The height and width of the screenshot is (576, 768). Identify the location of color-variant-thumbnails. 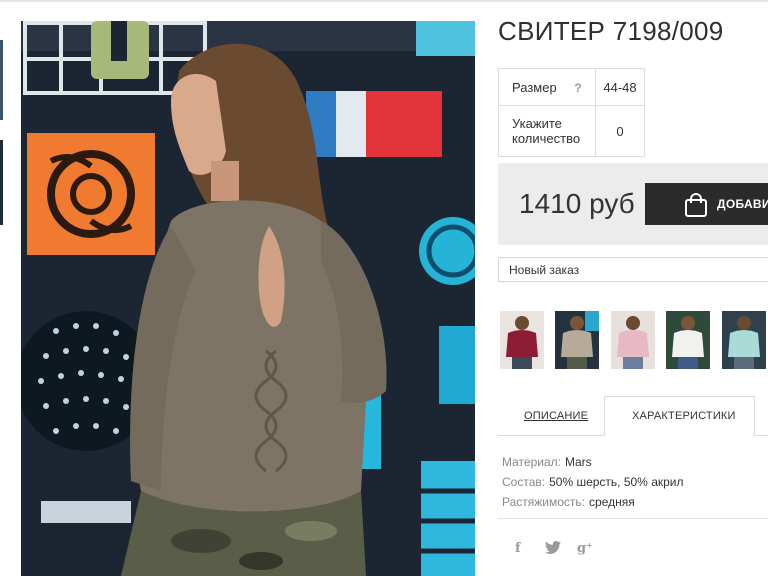
(634, 340).